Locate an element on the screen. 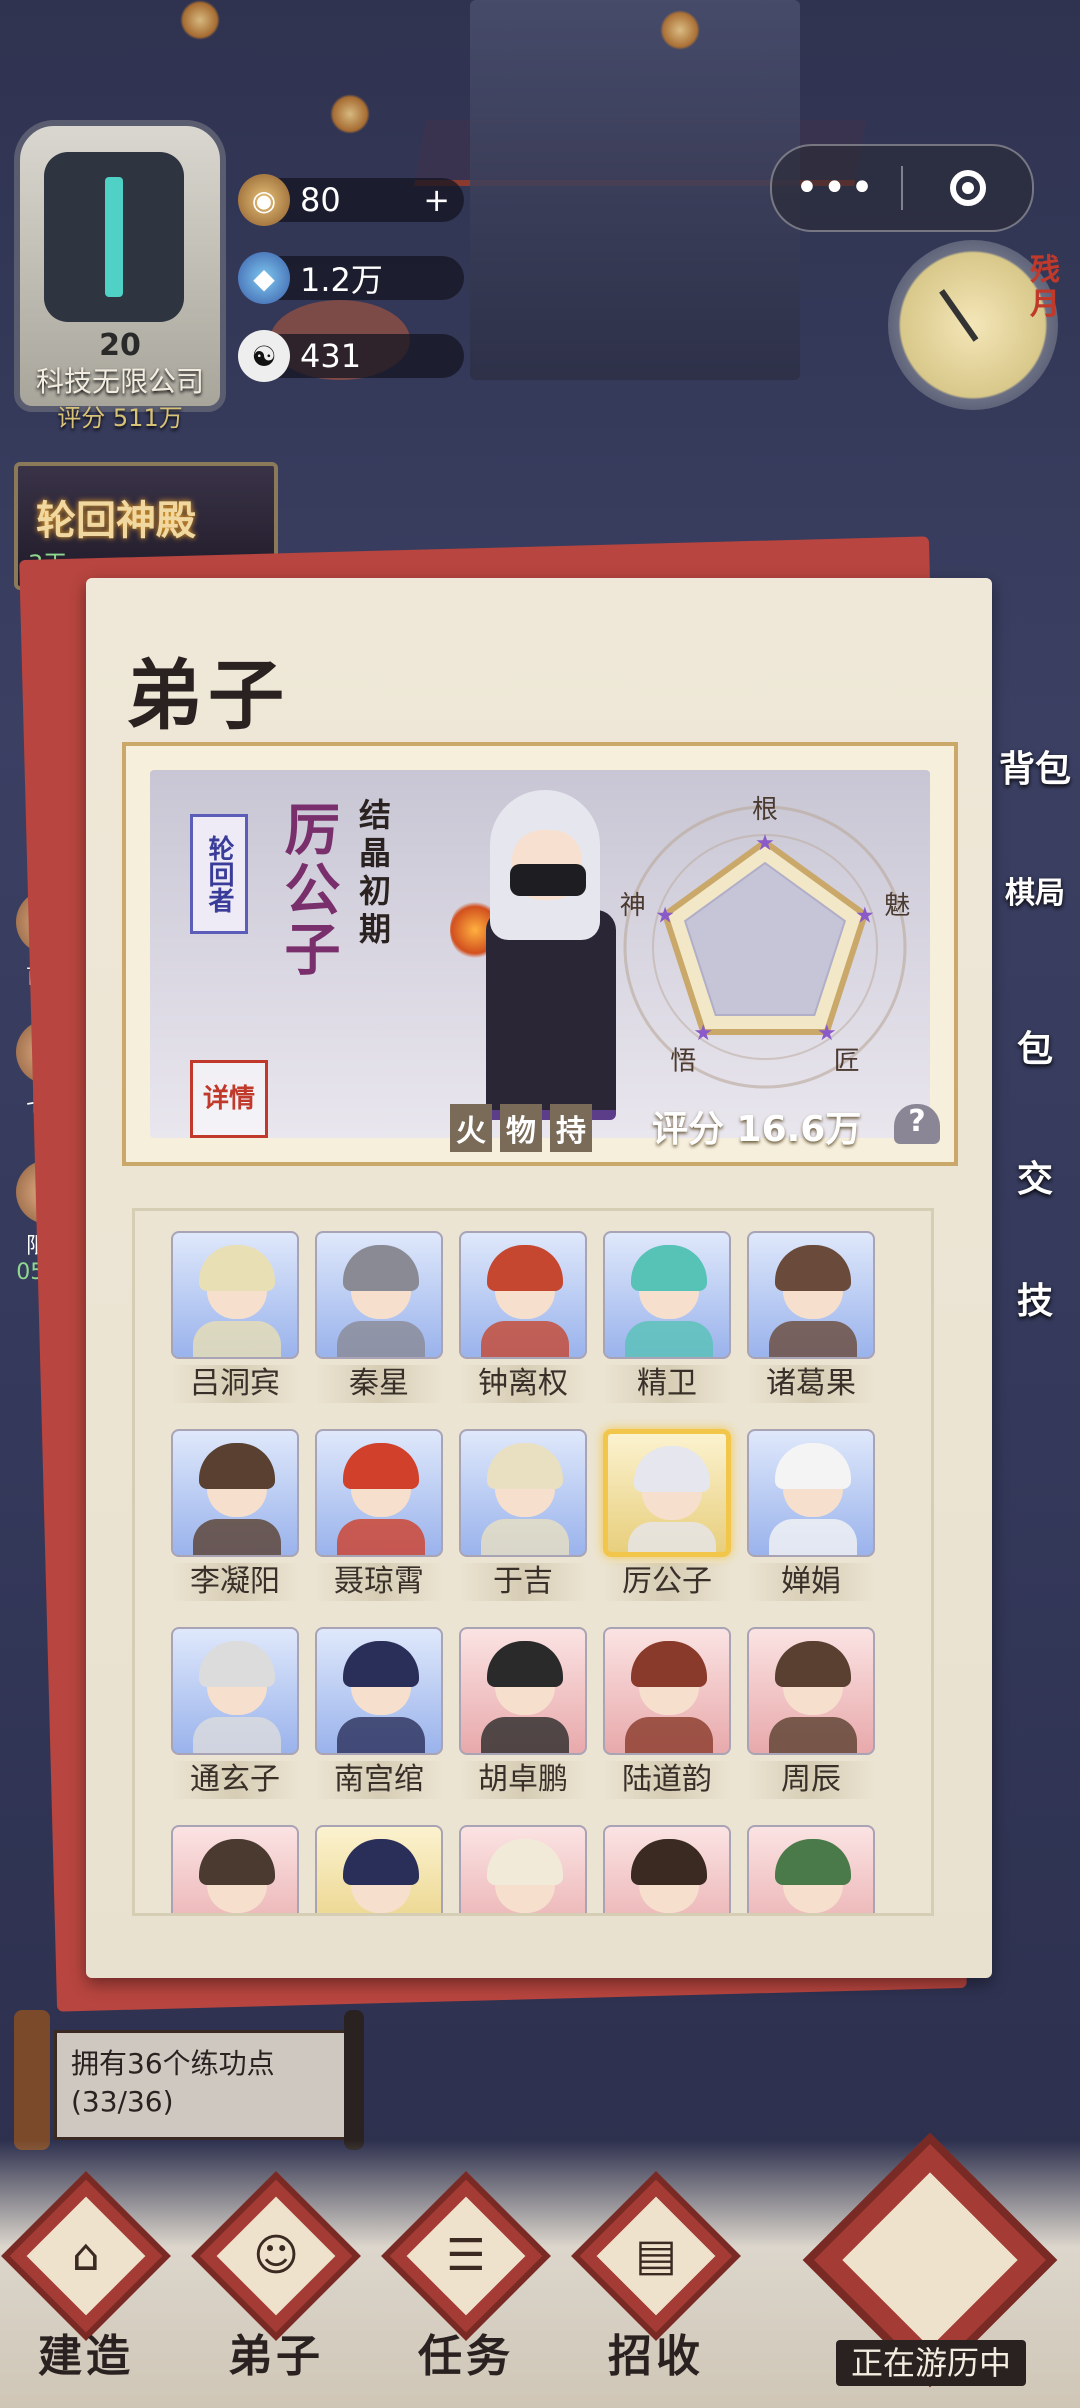 This screenshot has width=1080, height=2408. side-item-chess: 棋局 is located at coordinates (1035, 890).